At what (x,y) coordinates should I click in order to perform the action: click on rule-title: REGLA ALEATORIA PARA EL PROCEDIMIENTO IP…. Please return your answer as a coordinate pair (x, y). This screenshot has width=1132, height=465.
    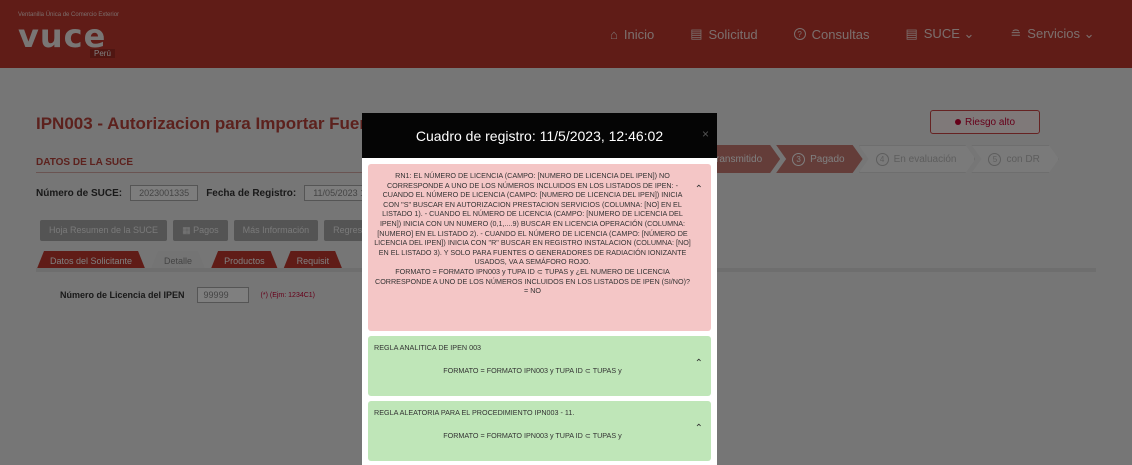
    Looking at the image, I should click on (474, 412).